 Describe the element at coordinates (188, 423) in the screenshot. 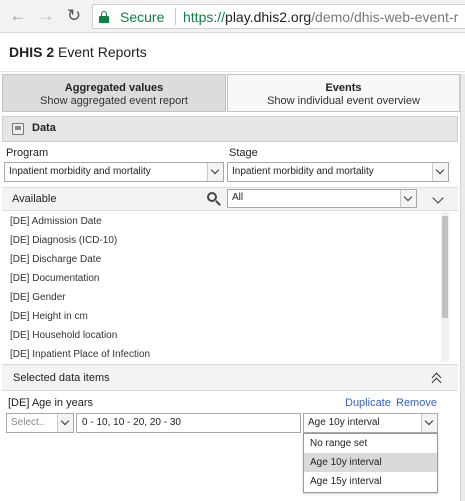

I see `range-input: 0 - 10, 10 - 20, 20 - 30` at that location.